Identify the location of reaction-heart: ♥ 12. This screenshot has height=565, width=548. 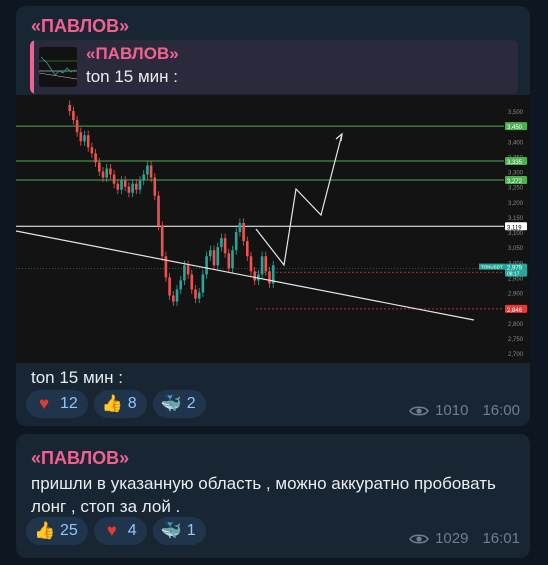
(57, 404).